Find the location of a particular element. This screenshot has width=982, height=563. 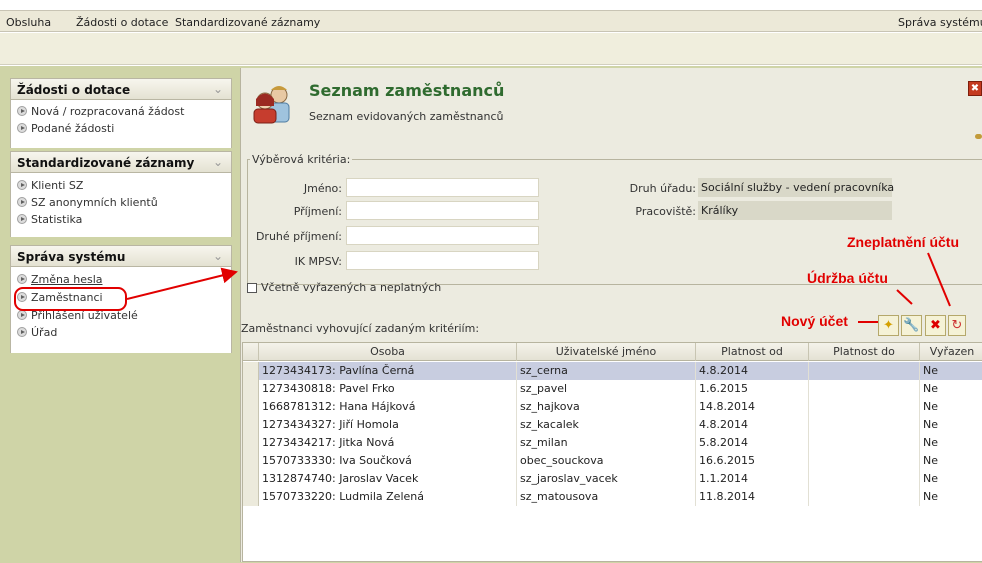

include-inactive-checkbox is located at coordinates (252, 288).